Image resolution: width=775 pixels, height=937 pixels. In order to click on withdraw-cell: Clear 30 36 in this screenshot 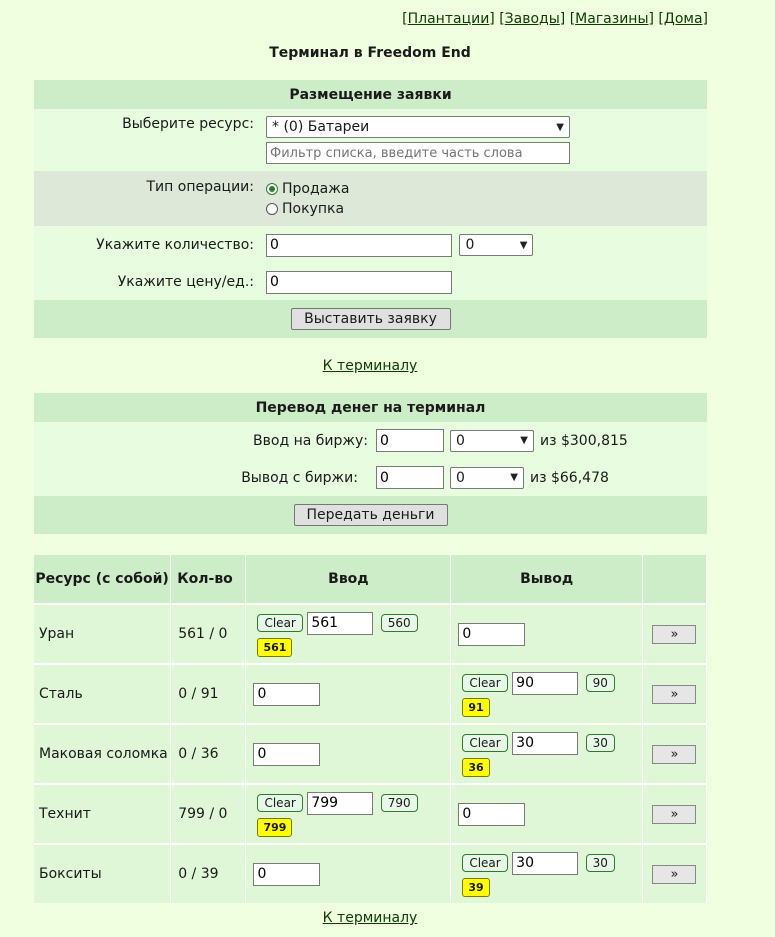, I will do `click(546, 753)`.